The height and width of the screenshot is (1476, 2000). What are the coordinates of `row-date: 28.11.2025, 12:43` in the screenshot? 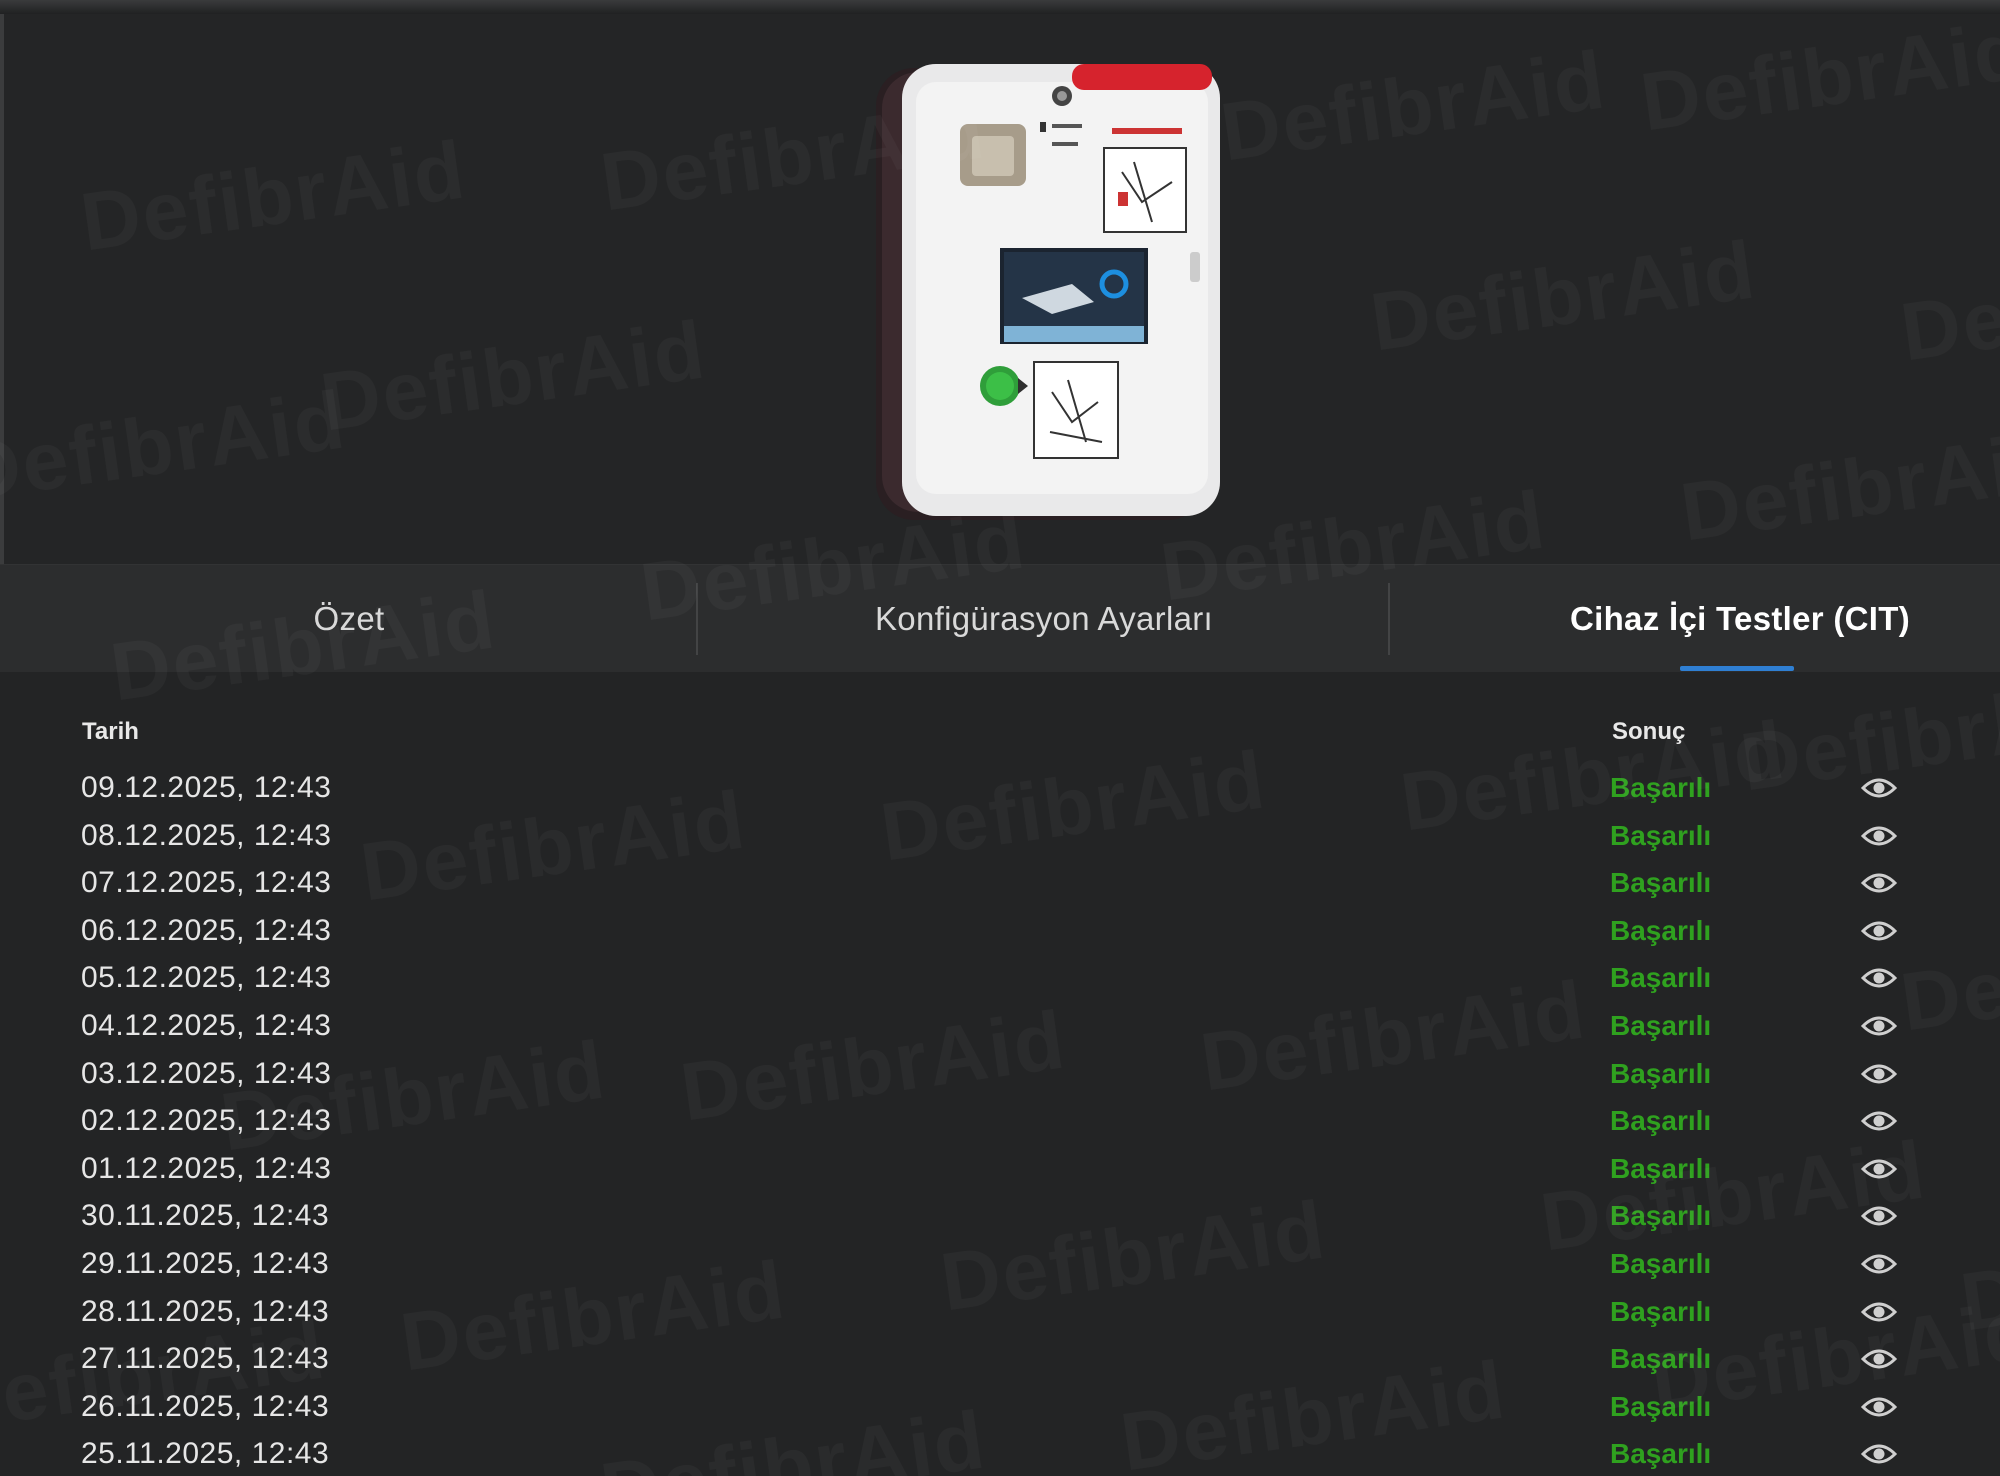 It's located at (205, 1311).